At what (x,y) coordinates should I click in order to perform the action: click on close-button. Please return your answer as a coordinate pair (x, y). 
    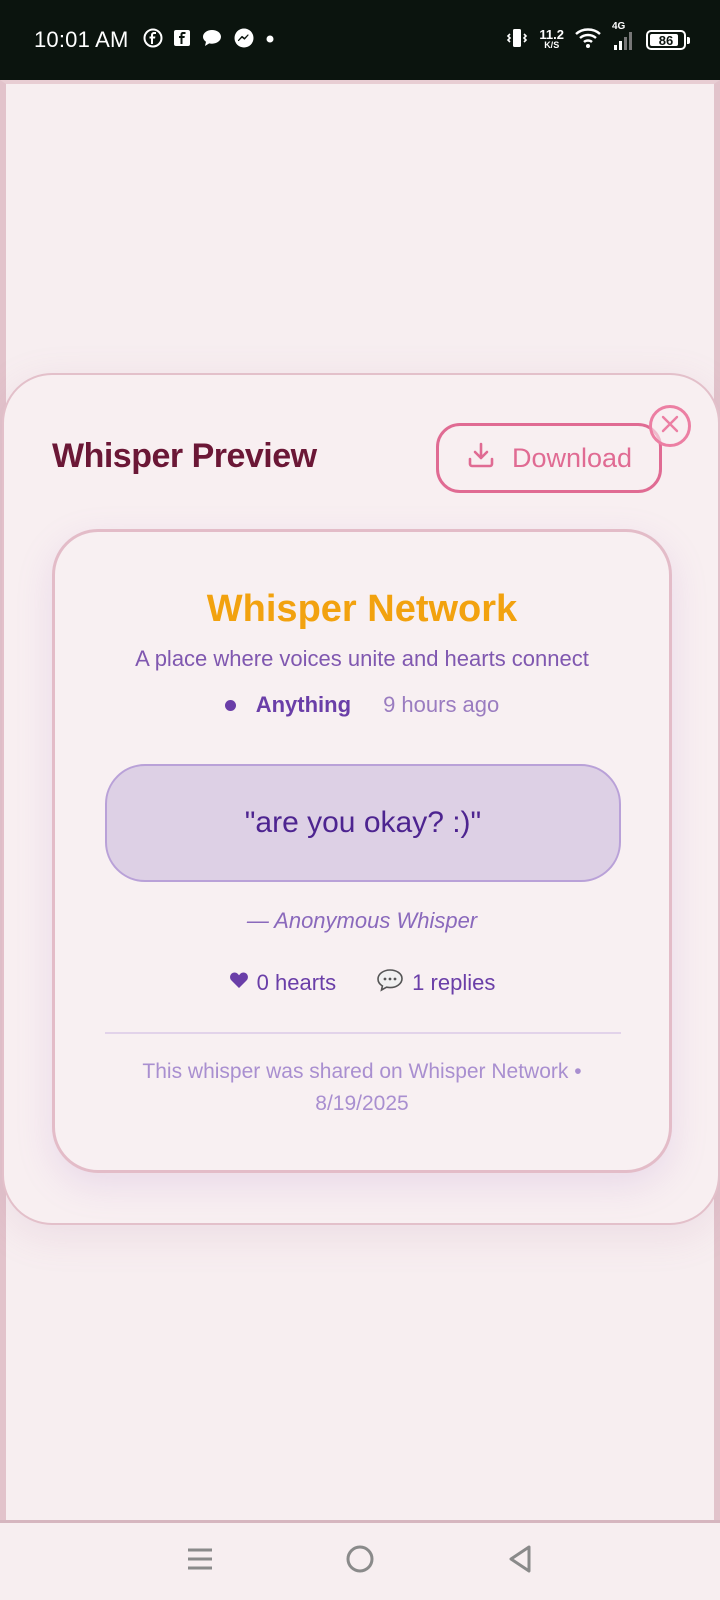
    Looking at the image, I should click on (670, 426).